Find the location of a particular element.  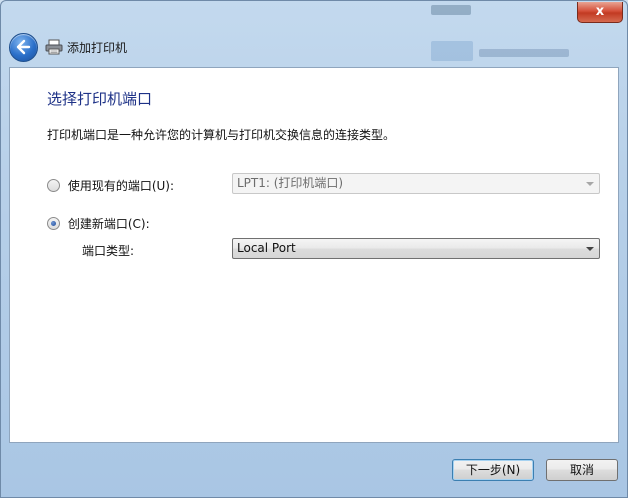

close-icon: x is located at coordinates (600, 11).